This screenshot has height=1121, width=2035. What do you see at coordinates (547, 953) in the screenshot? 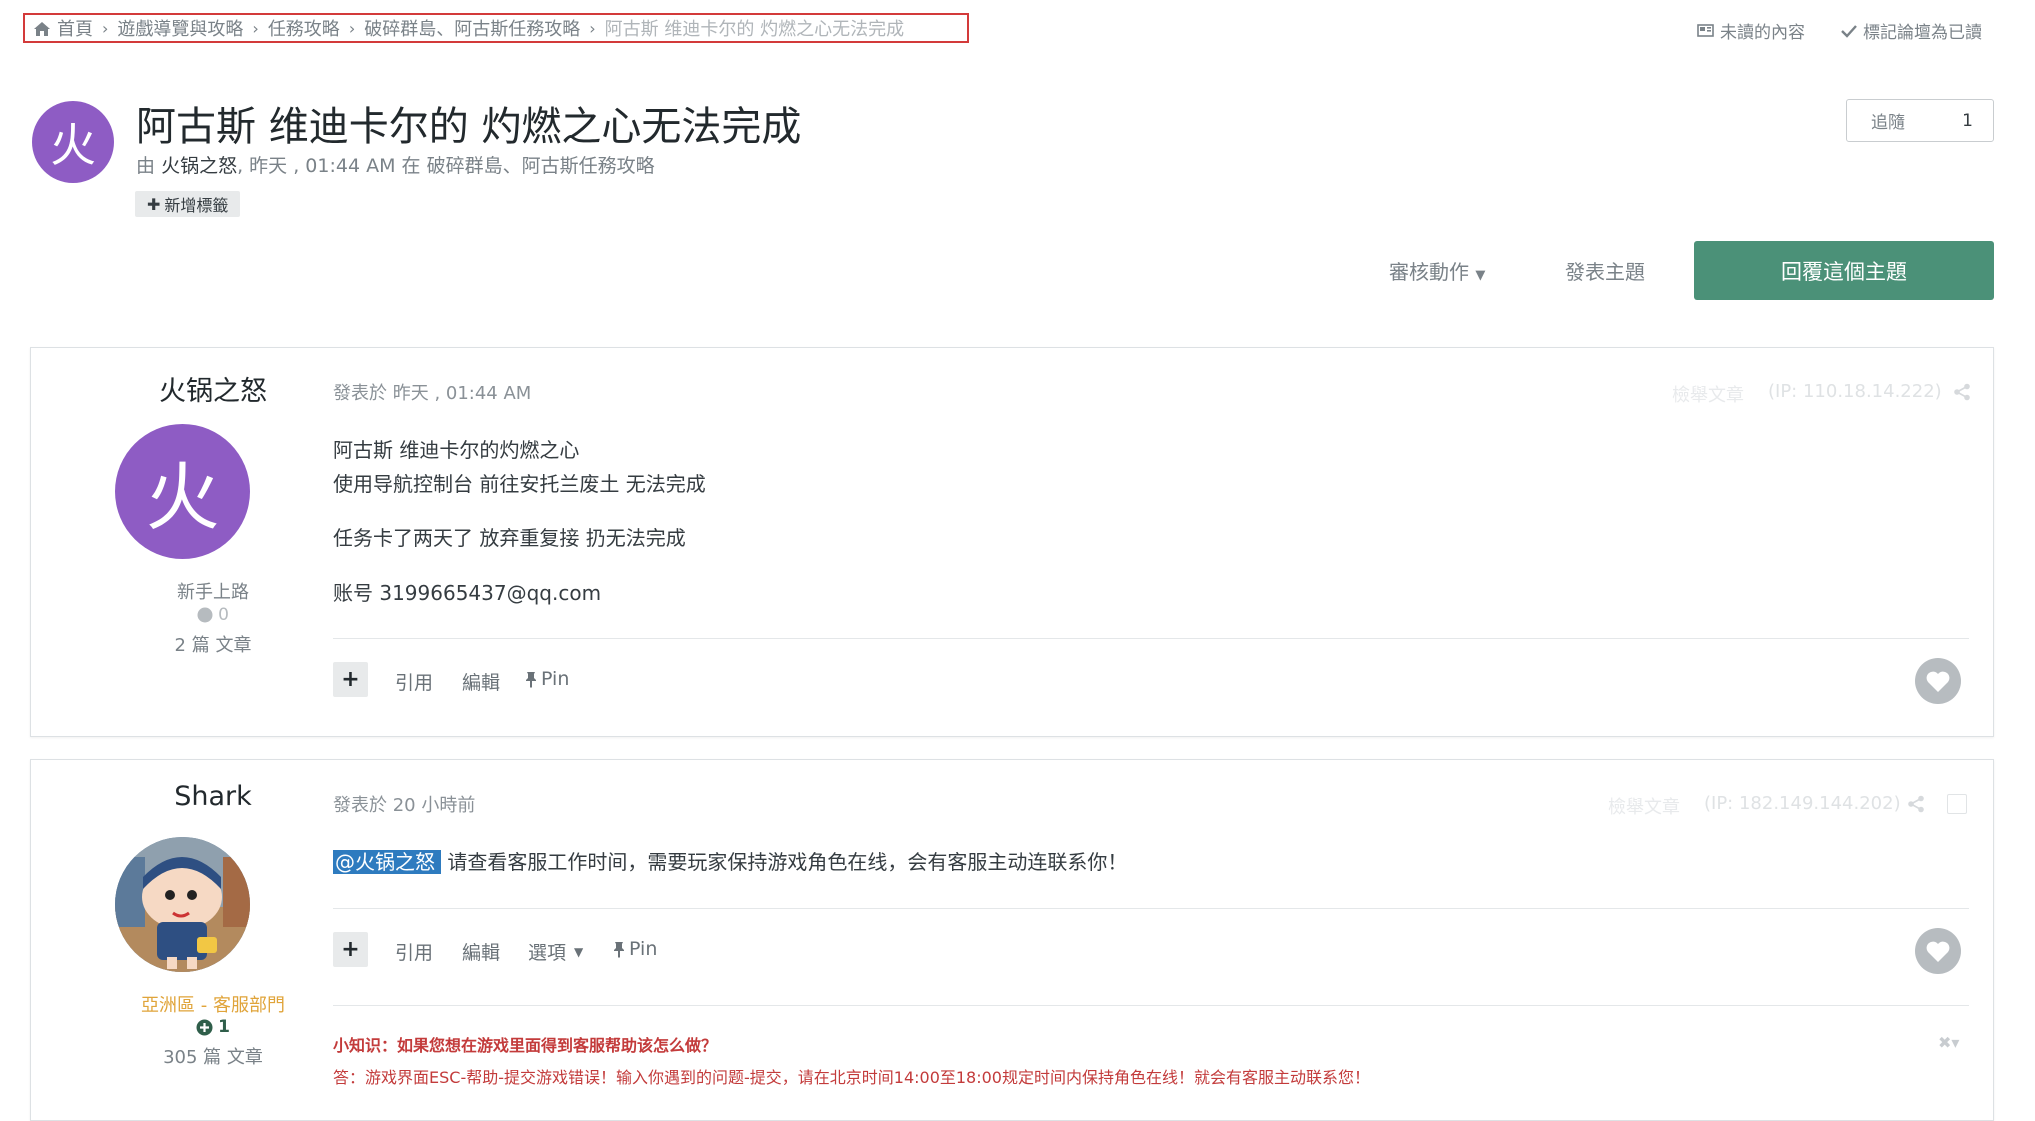
I see `options-label: 選項` at bounding box center [547, 953].